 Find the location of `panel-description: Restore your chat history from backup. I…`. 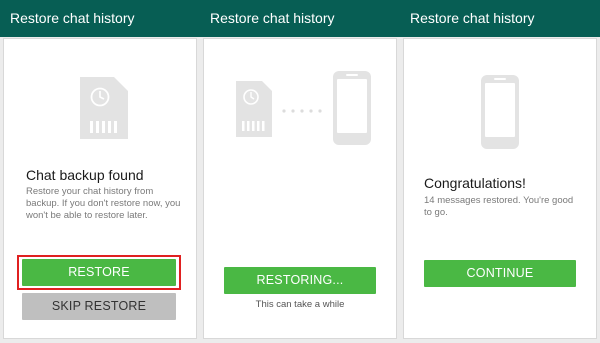

panel-description: Restore your chat history from backup. I… is located at coordinates (103, 203).